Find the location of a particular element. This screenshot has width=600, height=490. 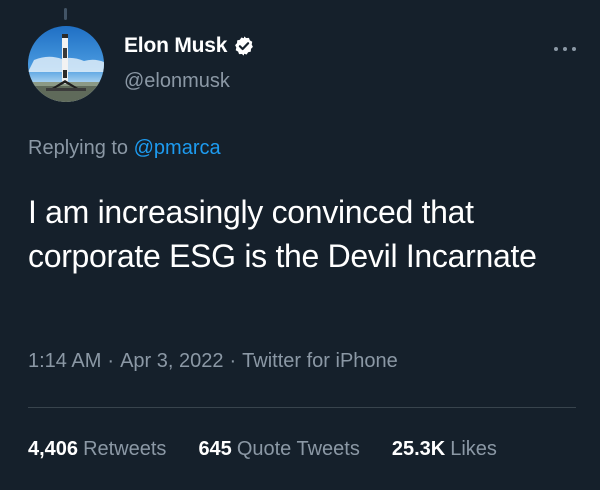

likes-stat: 25.3K Likes is located at coordinates (444, 449).